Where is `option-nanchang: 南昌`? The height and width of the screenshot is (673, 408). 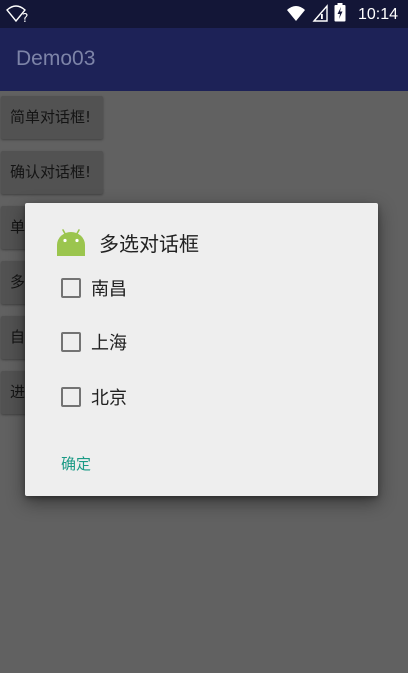
option-nanchang: 南昌 is located at coordinates (94, 288).